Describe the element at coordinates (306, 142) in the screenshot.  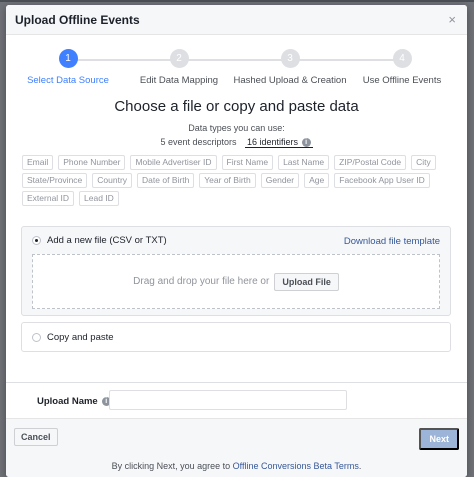
I see `info-icon: i` at that location.